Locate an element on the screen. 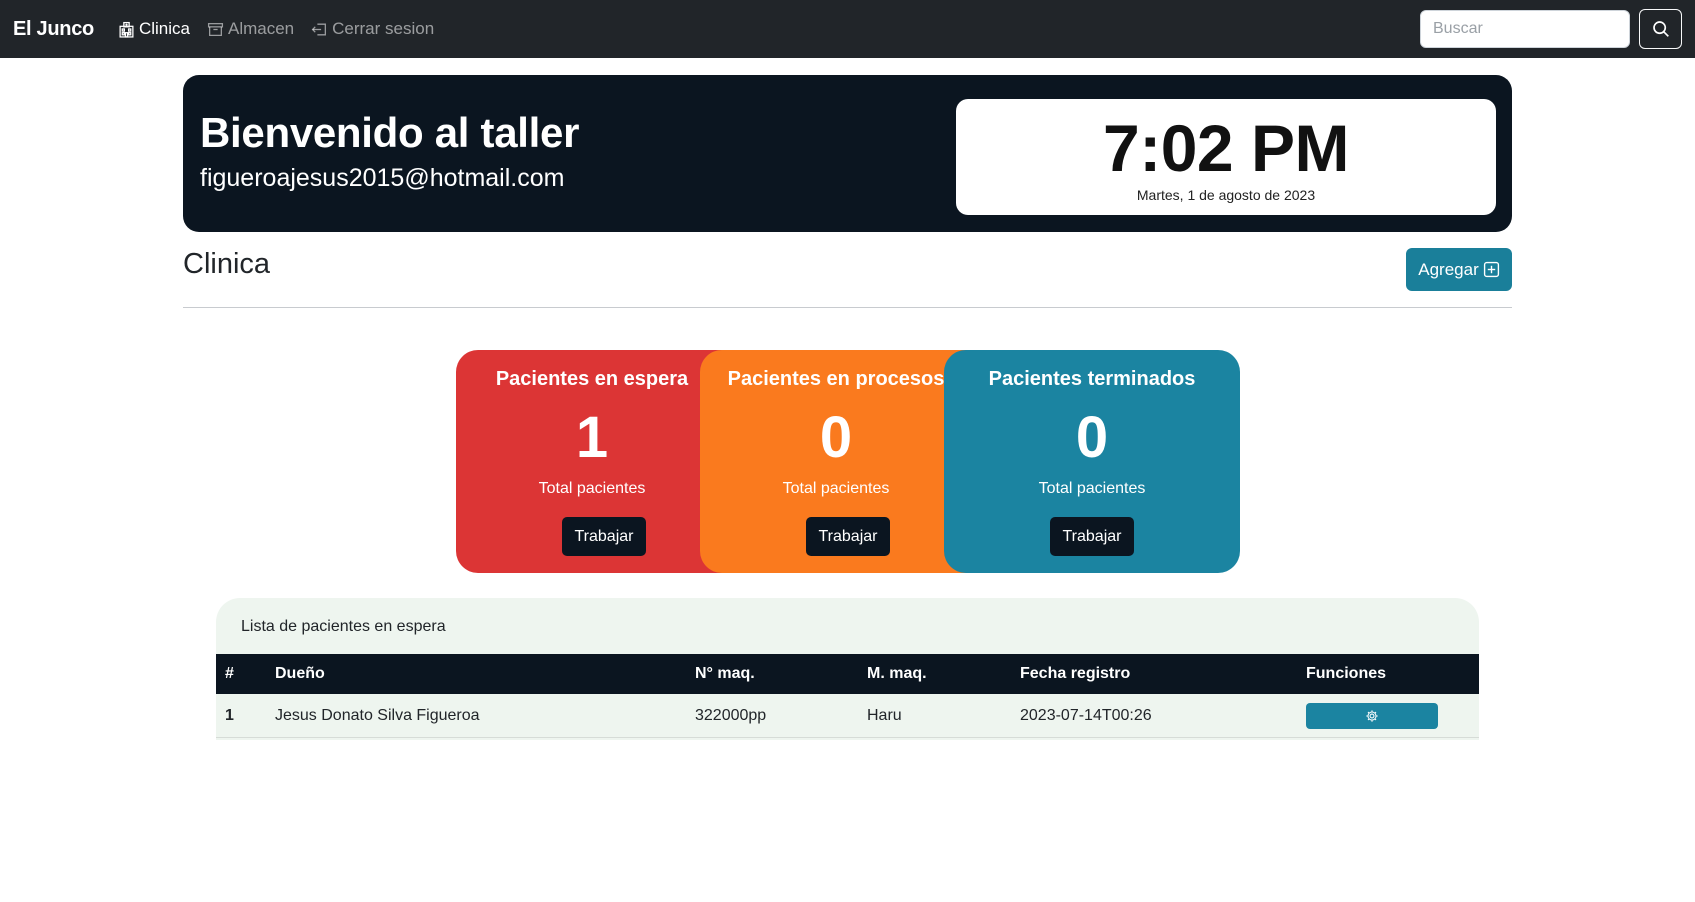 The height and width of the screenshot is (902, 1695). column-header: N° maq. is located at coordinates (725, 673).